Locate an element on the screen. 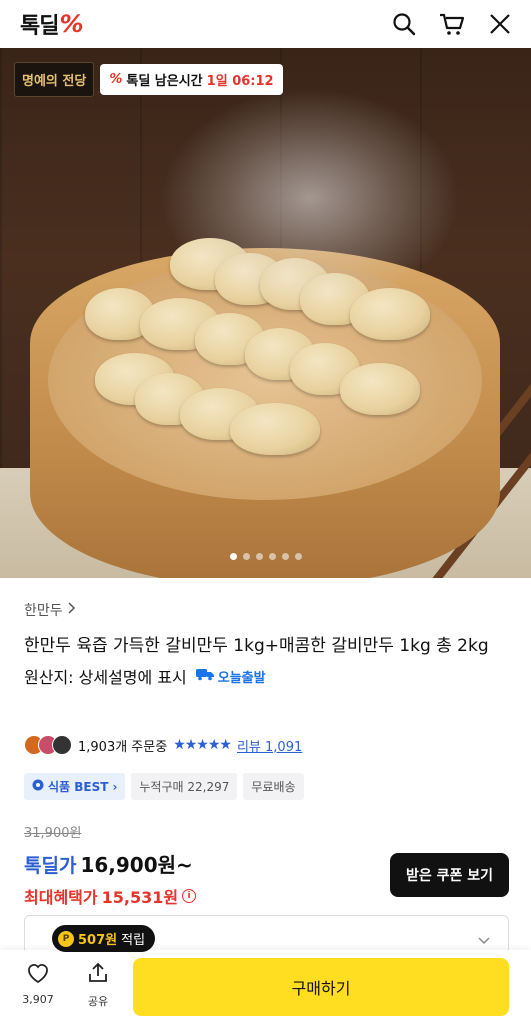 The height and width of the screenshot is (1024, 531). brand-name: 한만두 is located at coordinates (43, 611).